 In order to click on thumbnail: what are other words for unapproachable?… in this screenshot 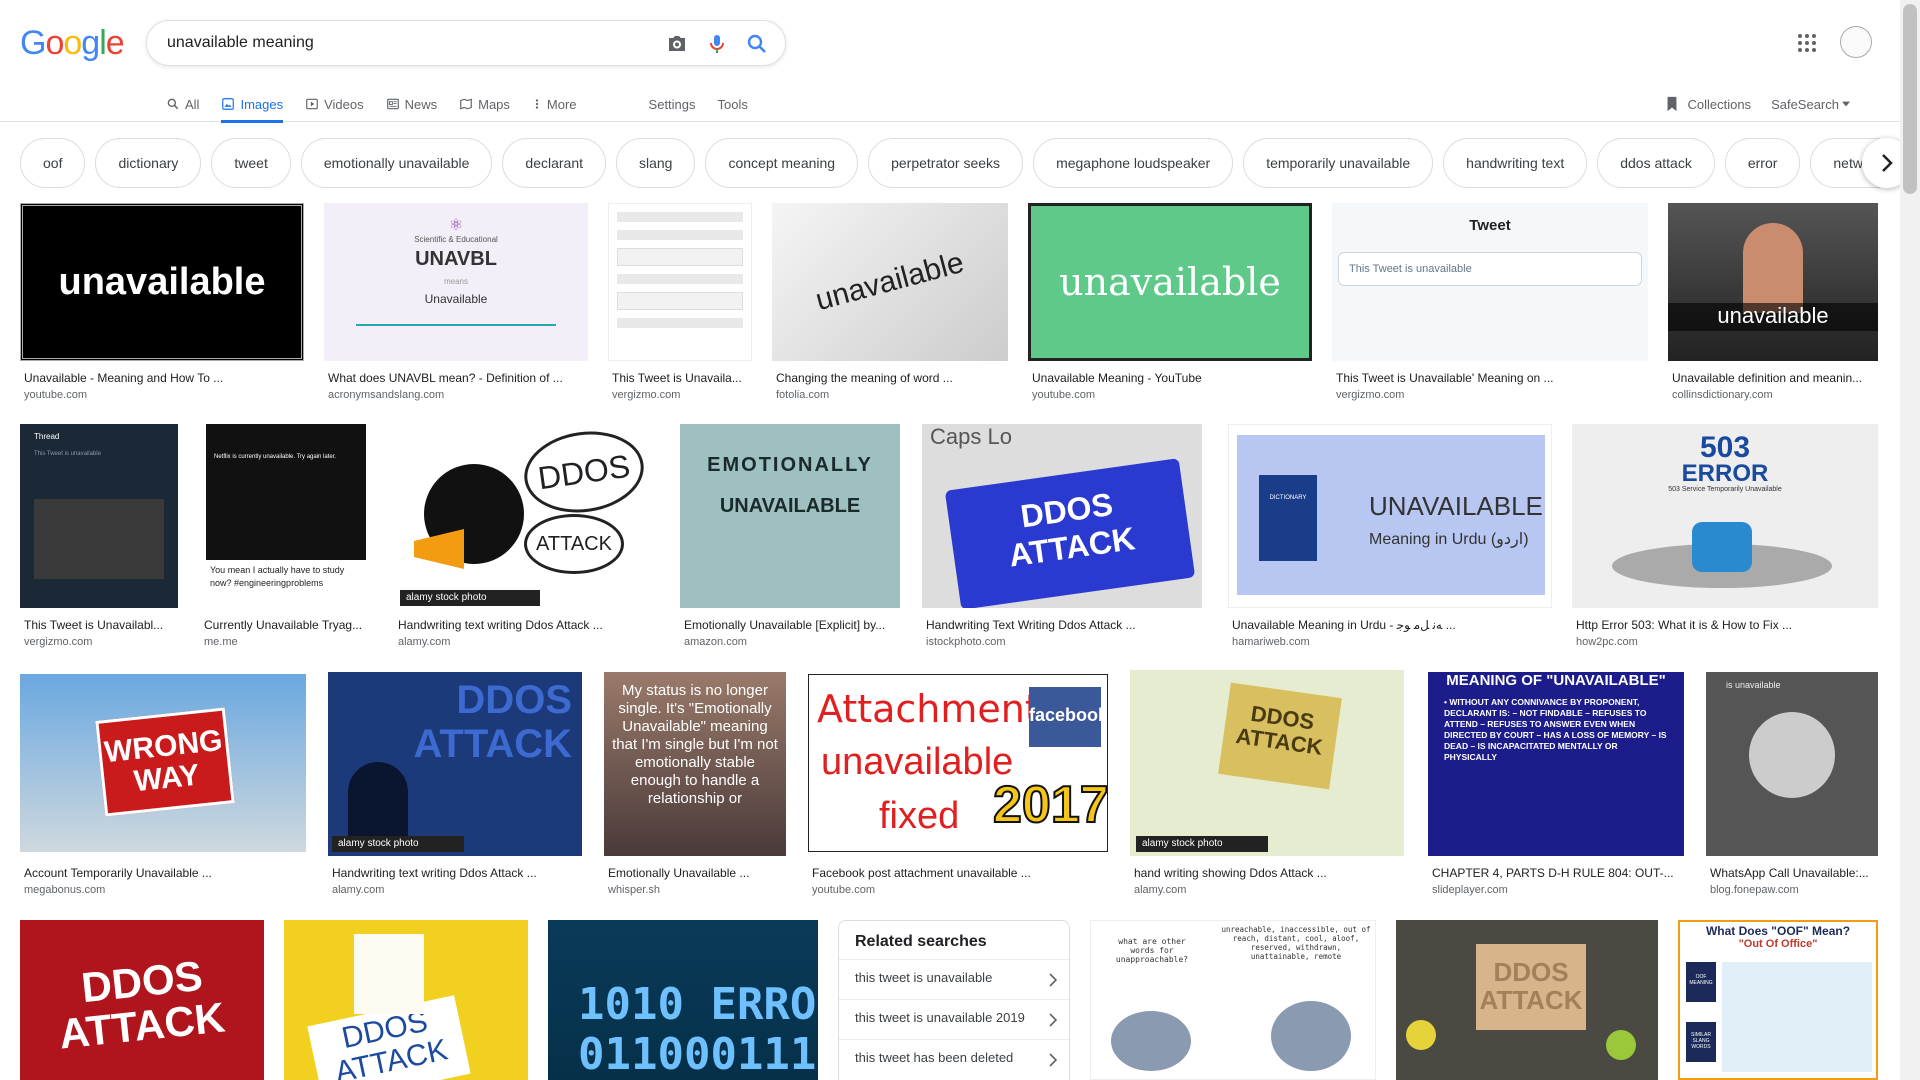, I will do `click(1233, 1000)`.